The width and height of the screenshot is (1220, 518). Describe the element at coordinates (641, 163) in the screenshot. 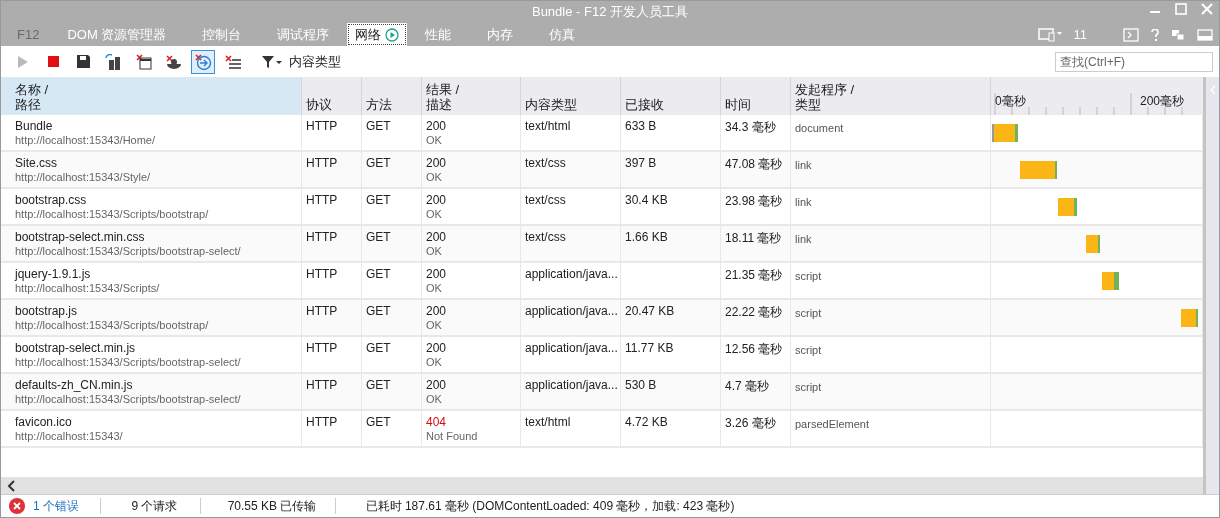

I see `received-size: 397 B` at that location.